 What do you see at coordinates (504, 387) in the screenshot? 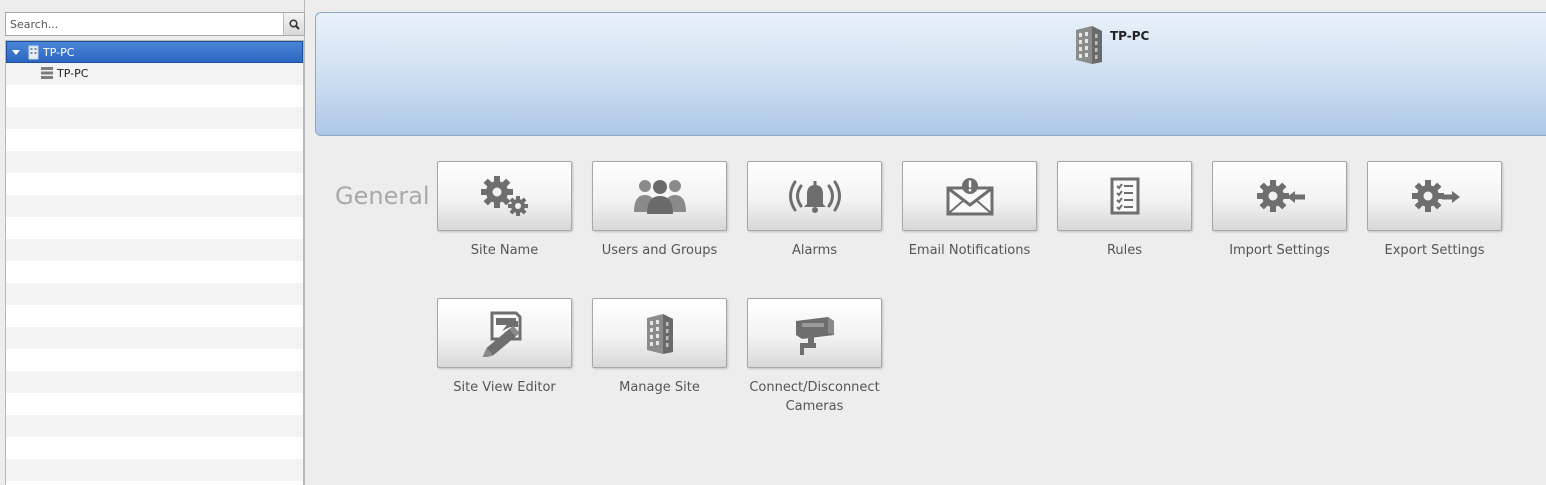
I see `tile-label: Site View Editor` at bounding box center [504, 387].